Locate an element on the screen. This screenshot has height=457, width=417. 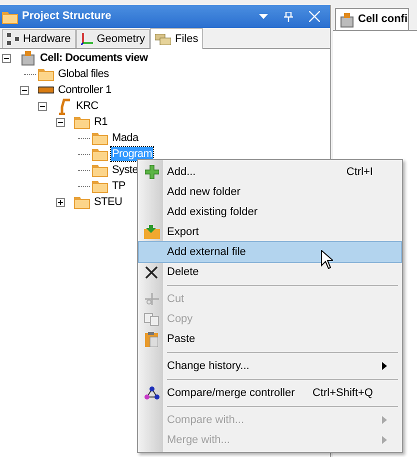
clipboard-icon is located at coordinates (151, 339).